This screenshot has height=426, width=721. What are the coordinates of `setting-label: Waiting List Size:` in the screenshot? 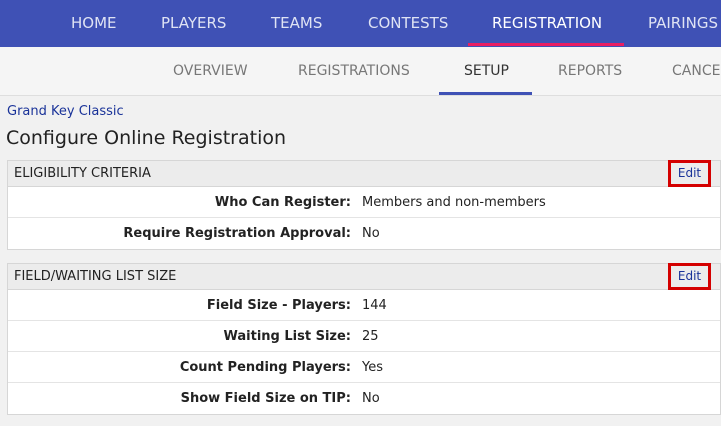 It's located at (287, 336).